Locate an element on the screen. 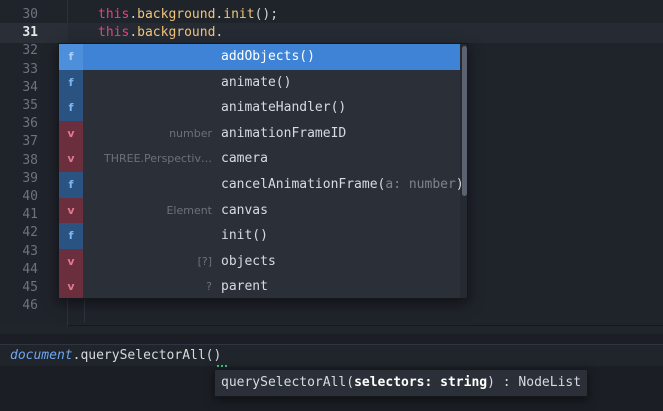 Image resolution: width=663 pixels, height=411 pixels. console-expression: document.querySelectorAll() is located at coordinates (115, 356).